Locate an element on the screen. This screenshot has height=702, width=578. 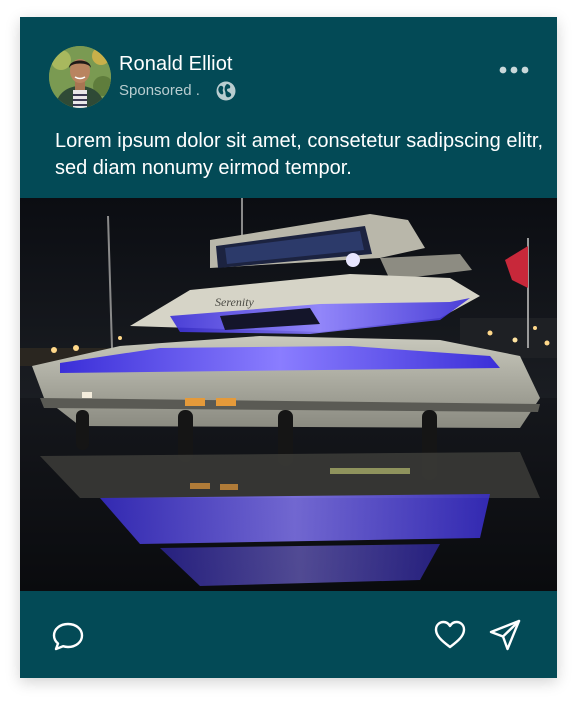
svg-text: Serenity is located at coordinates (235, 302).